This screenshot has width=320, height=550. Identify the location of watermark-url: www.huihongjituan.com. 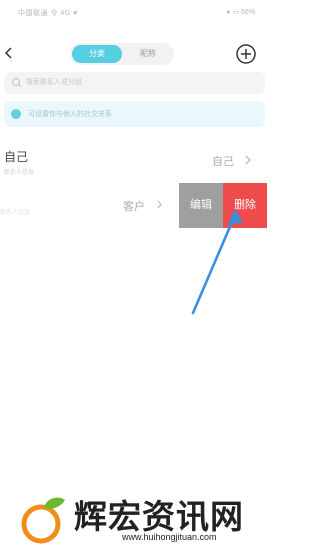
(169, 537).